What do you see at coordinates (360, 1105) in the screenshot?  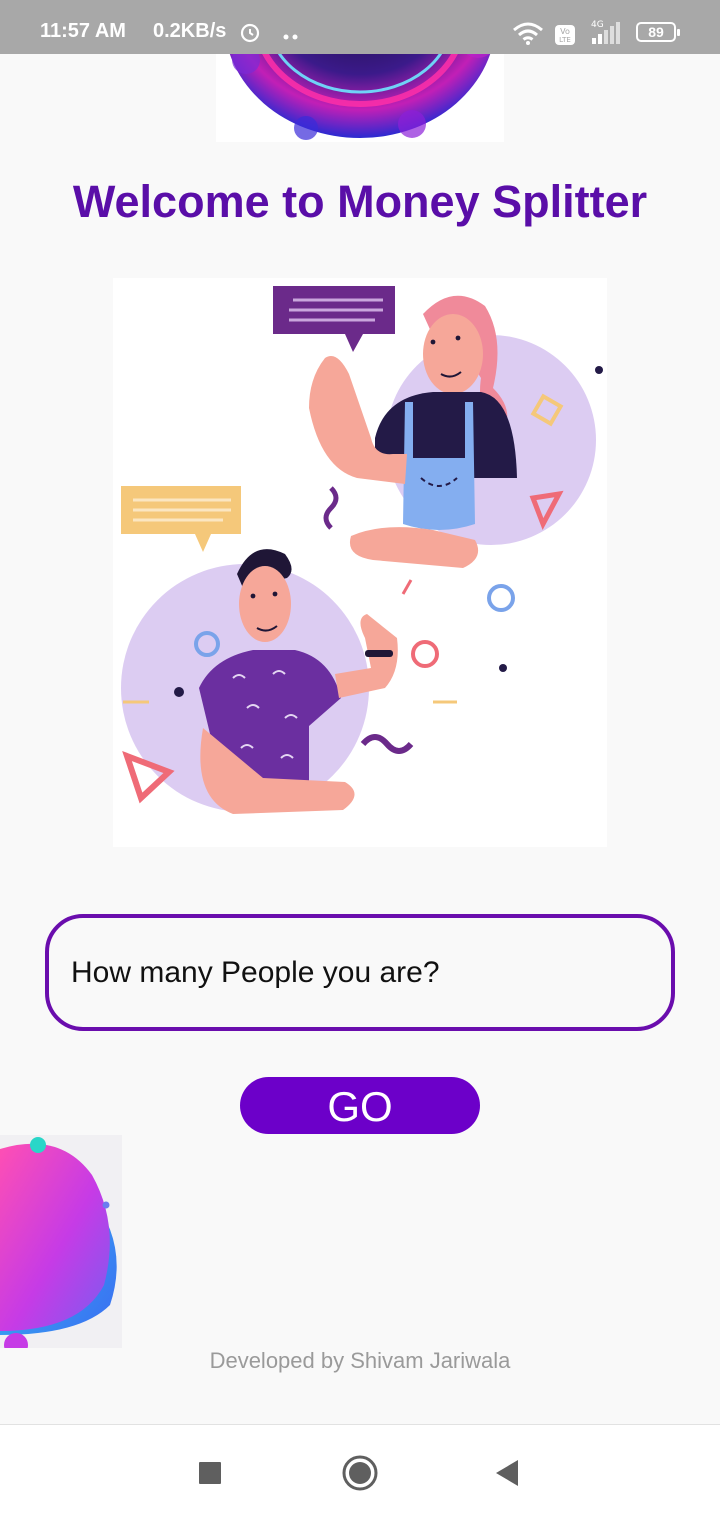 I see `go-button: GO` at bounding box center [360, 1105].